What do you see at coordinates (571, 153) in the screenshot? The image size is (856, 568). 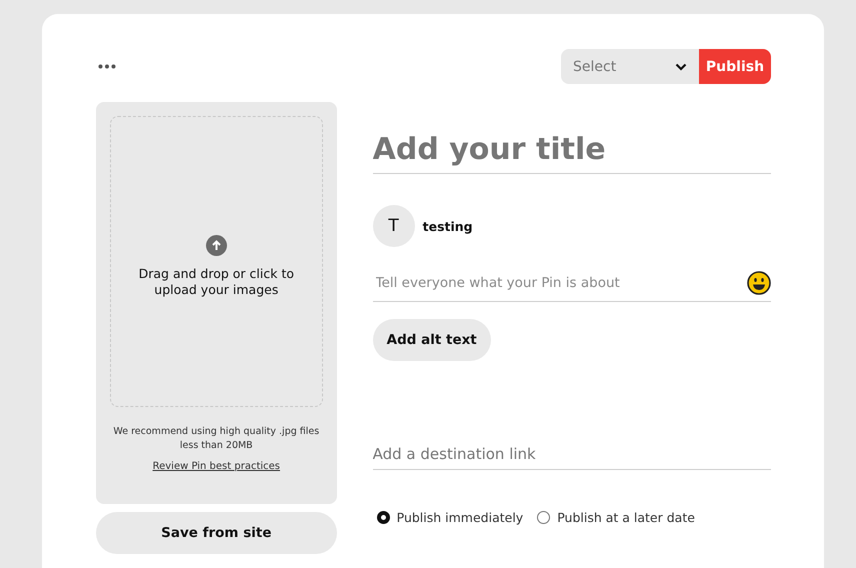 I see `title-field: Add your title` at bounding box center [571, 153].